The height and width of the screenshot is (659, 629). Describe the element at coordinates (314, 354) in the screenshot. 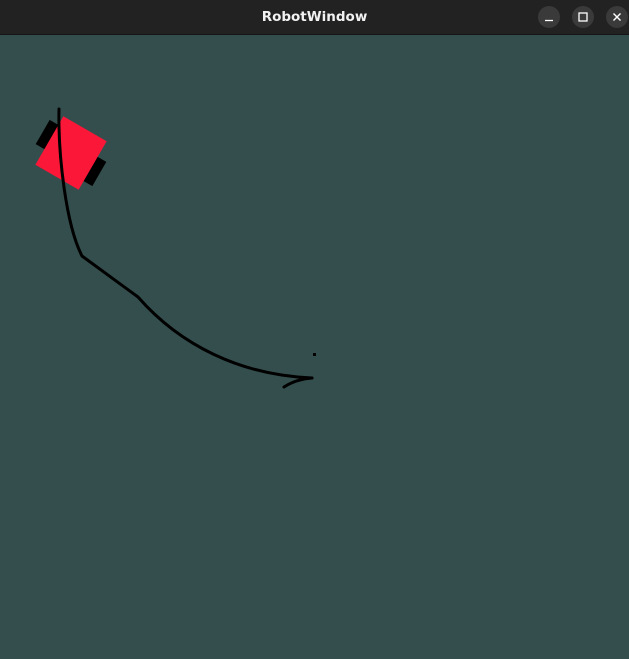

I see `target-point` at that location.